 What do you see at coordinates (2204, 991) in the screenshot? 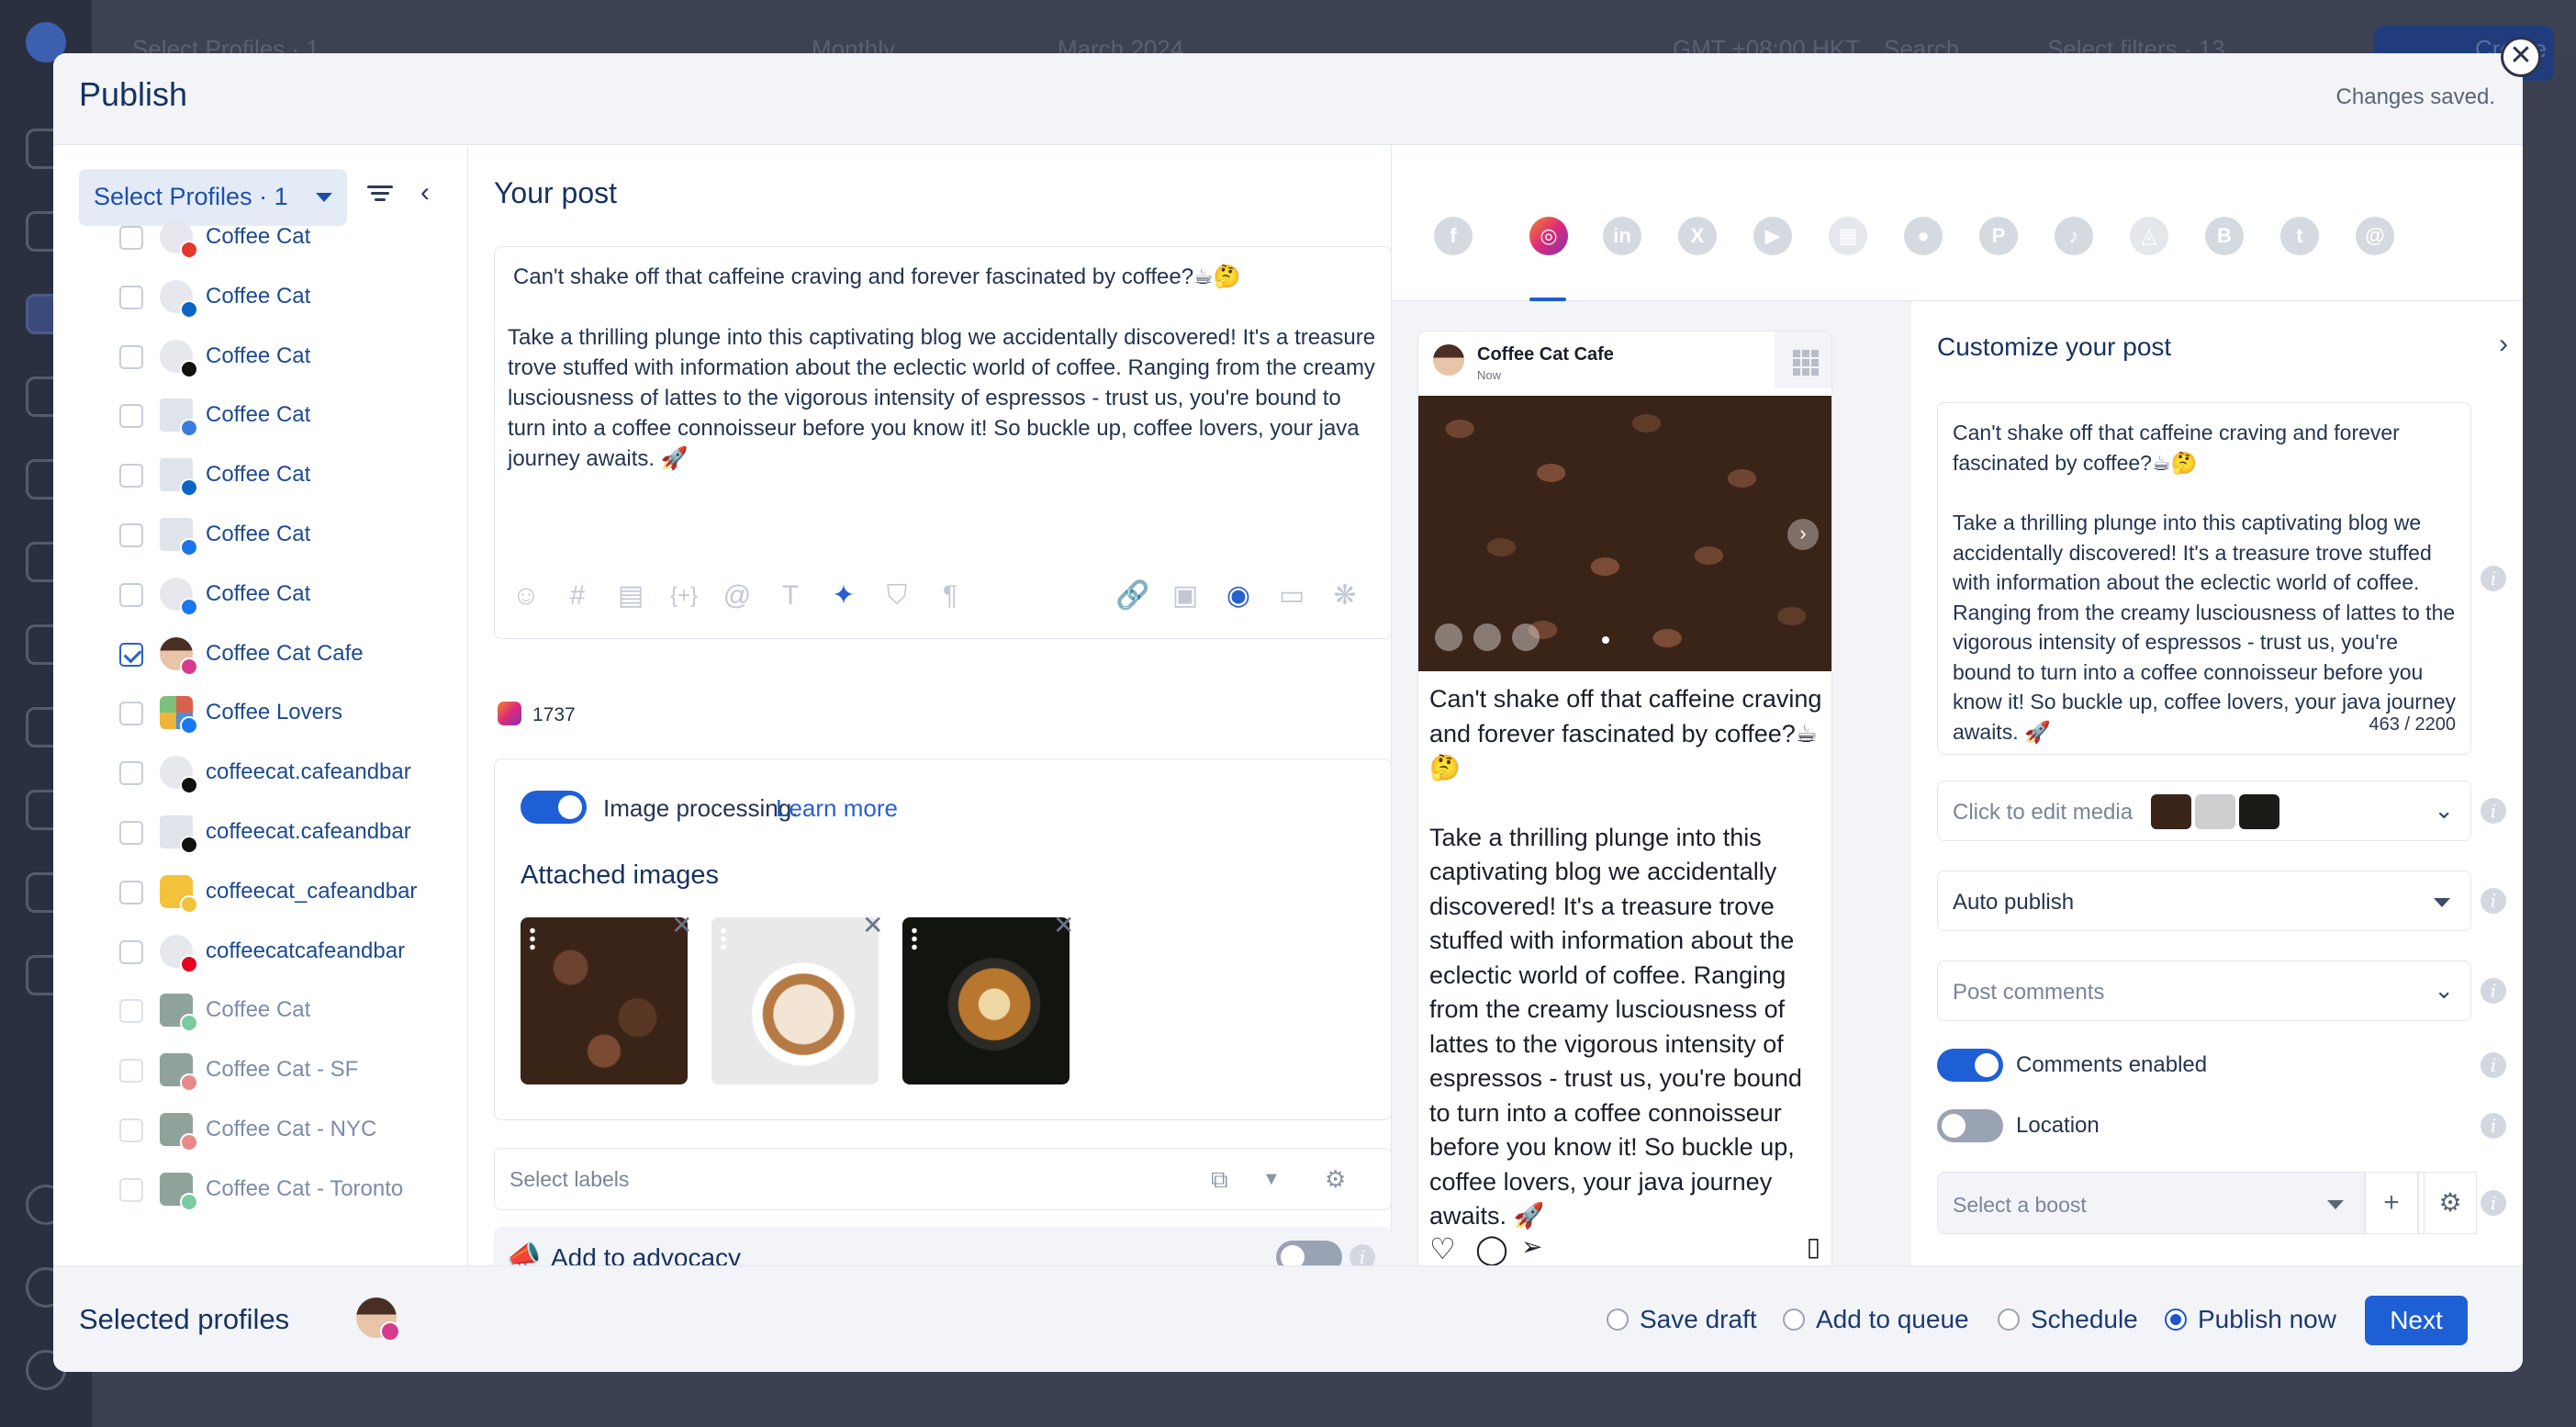
I see `post-comments-field: Post comments ⌄` at bounding box center [2204, 991].